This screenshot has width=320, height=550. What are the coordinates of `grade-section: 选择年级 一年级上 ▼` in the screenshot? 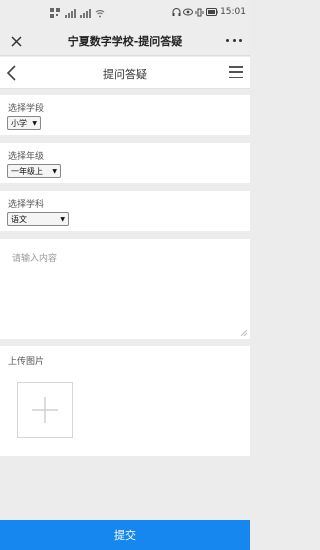 It's located at (125, 163).